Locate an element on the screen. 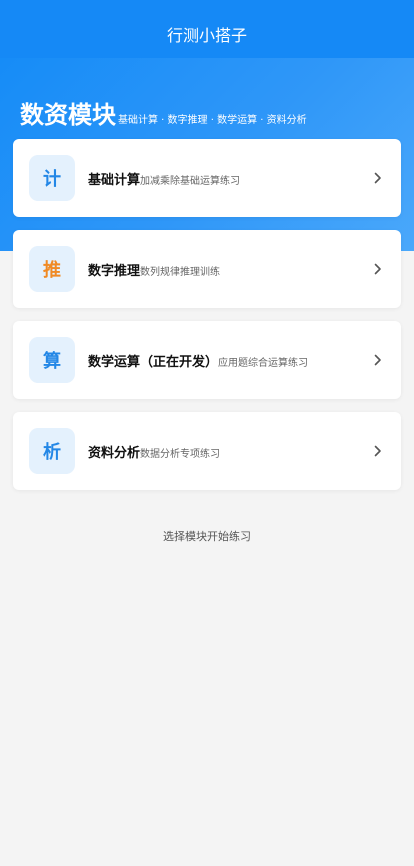 The width and height of the screenshot is (414, 866). module-card-number-reasoning: 推 数字推理 数列规律推理训练 is located at coordinates (207, 269).